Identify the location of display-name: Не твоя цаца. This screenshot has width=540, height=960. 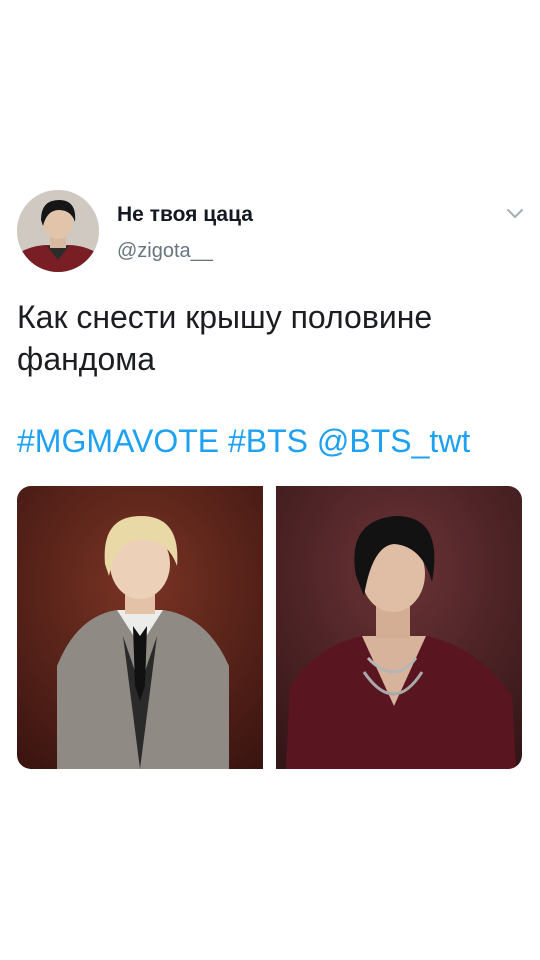
(185, 215).